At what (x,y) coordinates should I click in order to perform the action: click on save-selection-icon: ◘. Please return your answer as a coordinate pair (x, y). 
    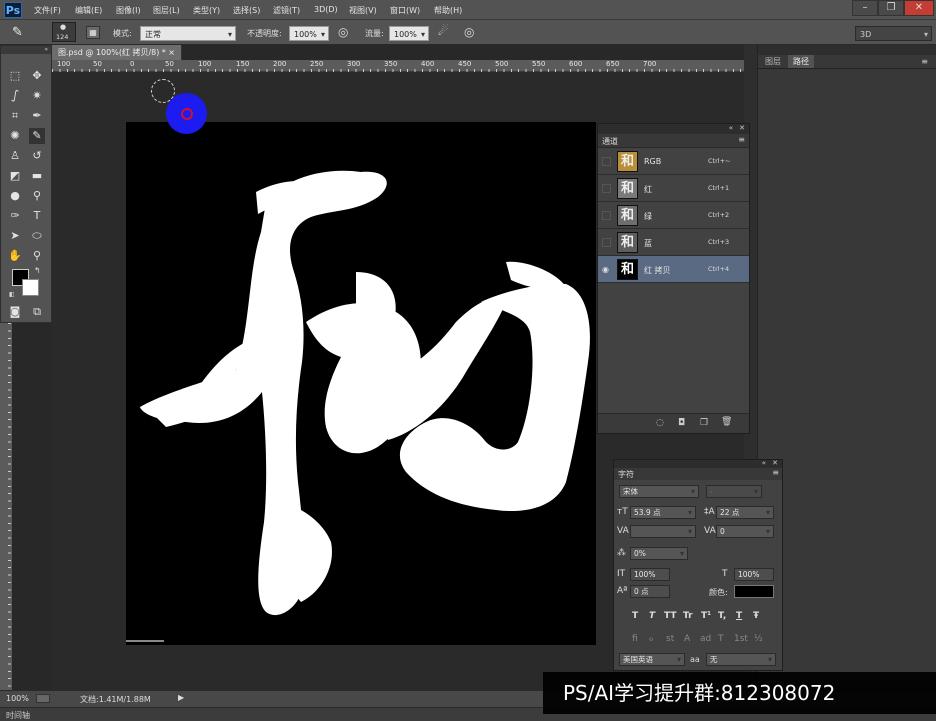
    Looking at the image, I should click on (681, 423).